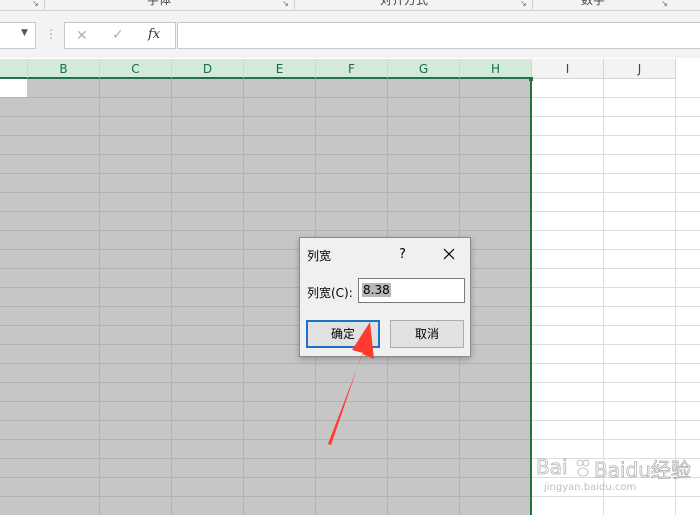  I want to click on drag-handle-icon: ⋮, so click(51, 34).